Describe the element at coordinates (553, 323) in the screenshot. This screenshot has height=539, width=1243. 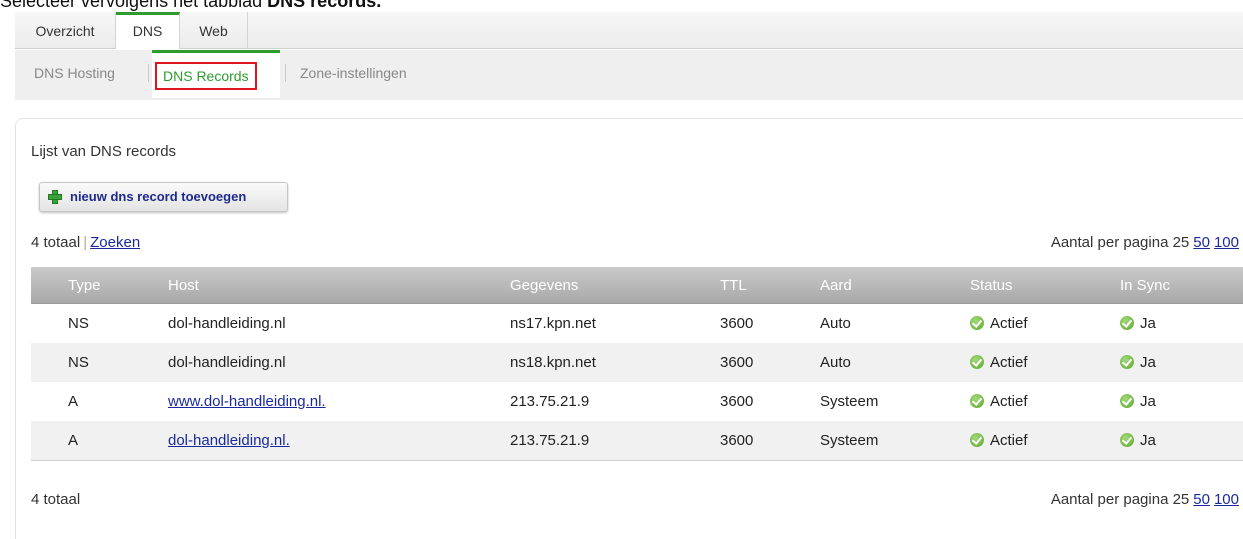
I see `cell-gegevens: ns17.kpn.net` at that location.